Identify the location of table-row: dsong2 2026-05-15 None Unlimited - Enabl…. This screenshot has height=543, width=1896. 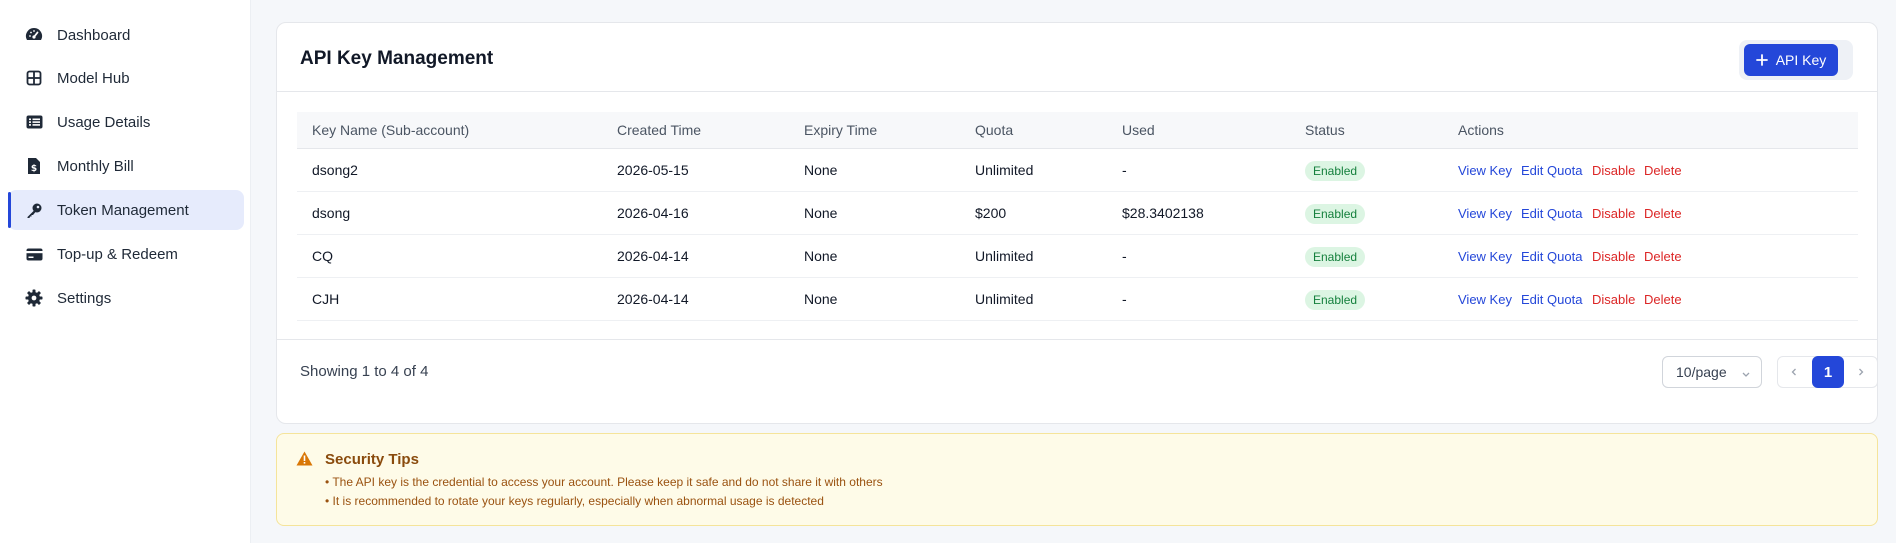
(1077, 170).